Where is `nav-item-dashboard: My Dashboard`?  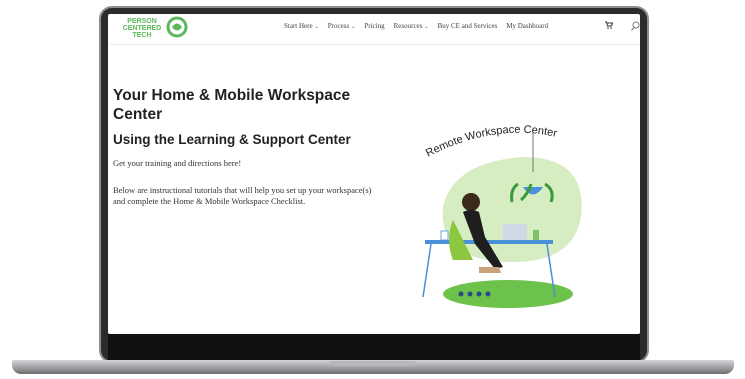 nav-item-dashboard: My Dashboard is located at coordinates (527, 26).